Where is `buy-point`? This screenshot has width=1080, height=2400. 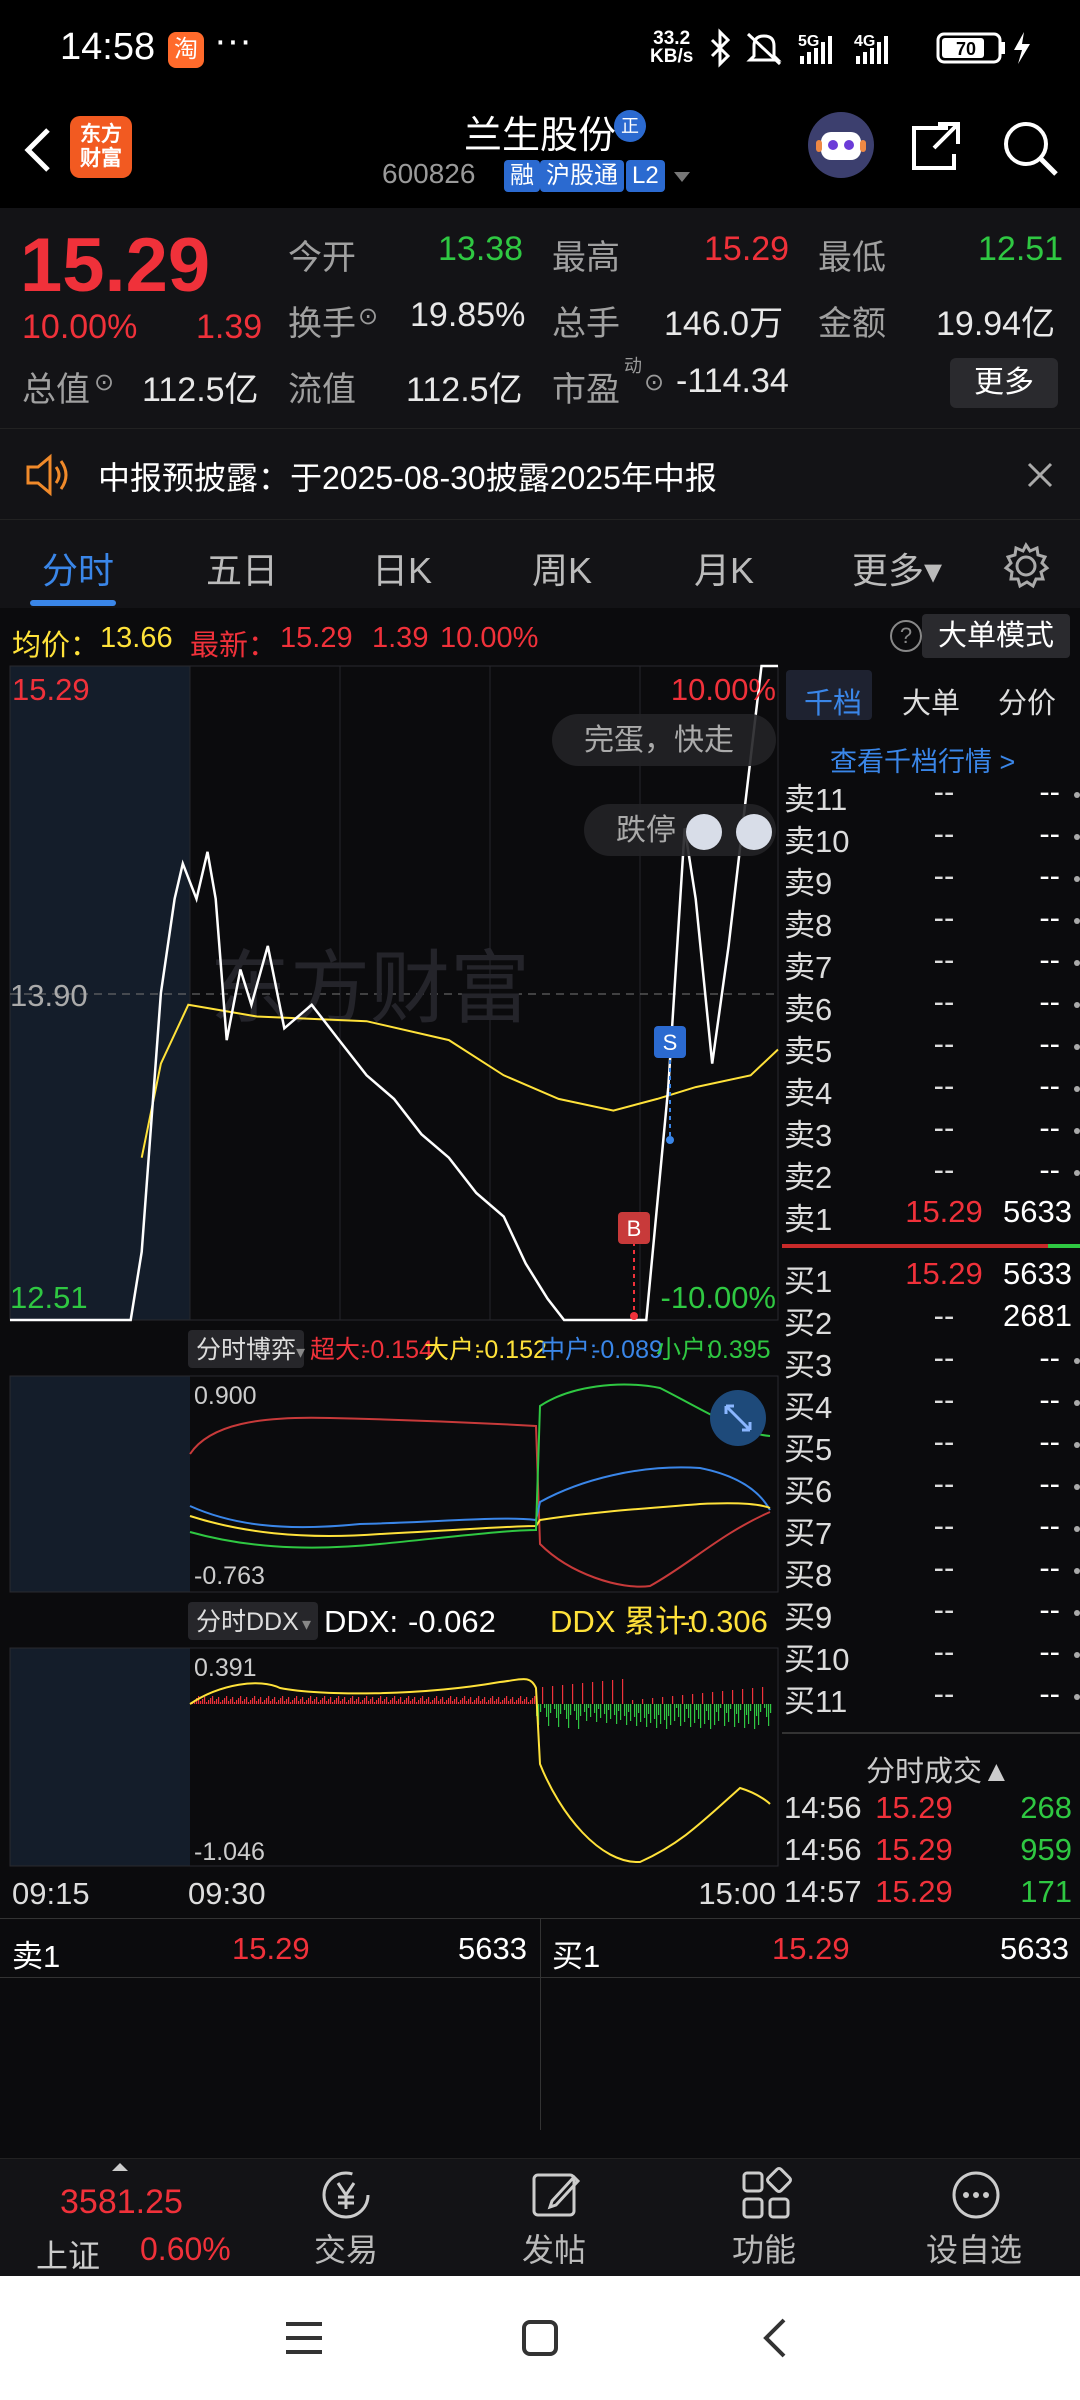 buy-point is located at coordinates (634, 1316).